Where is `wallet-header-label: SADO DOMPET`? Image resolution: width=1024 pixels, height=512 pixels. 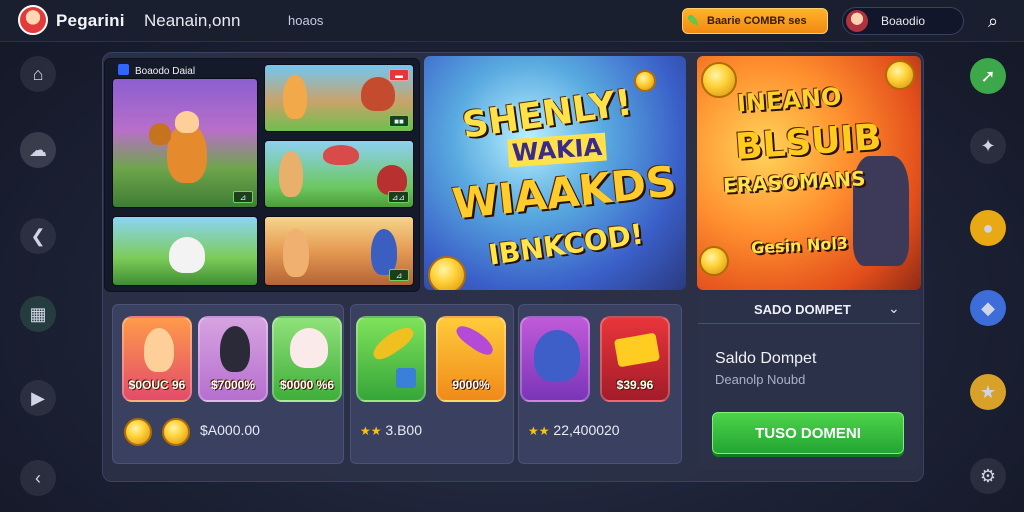
wallet-header-label: SADO DOMPET is located at coordinates (802, 309).